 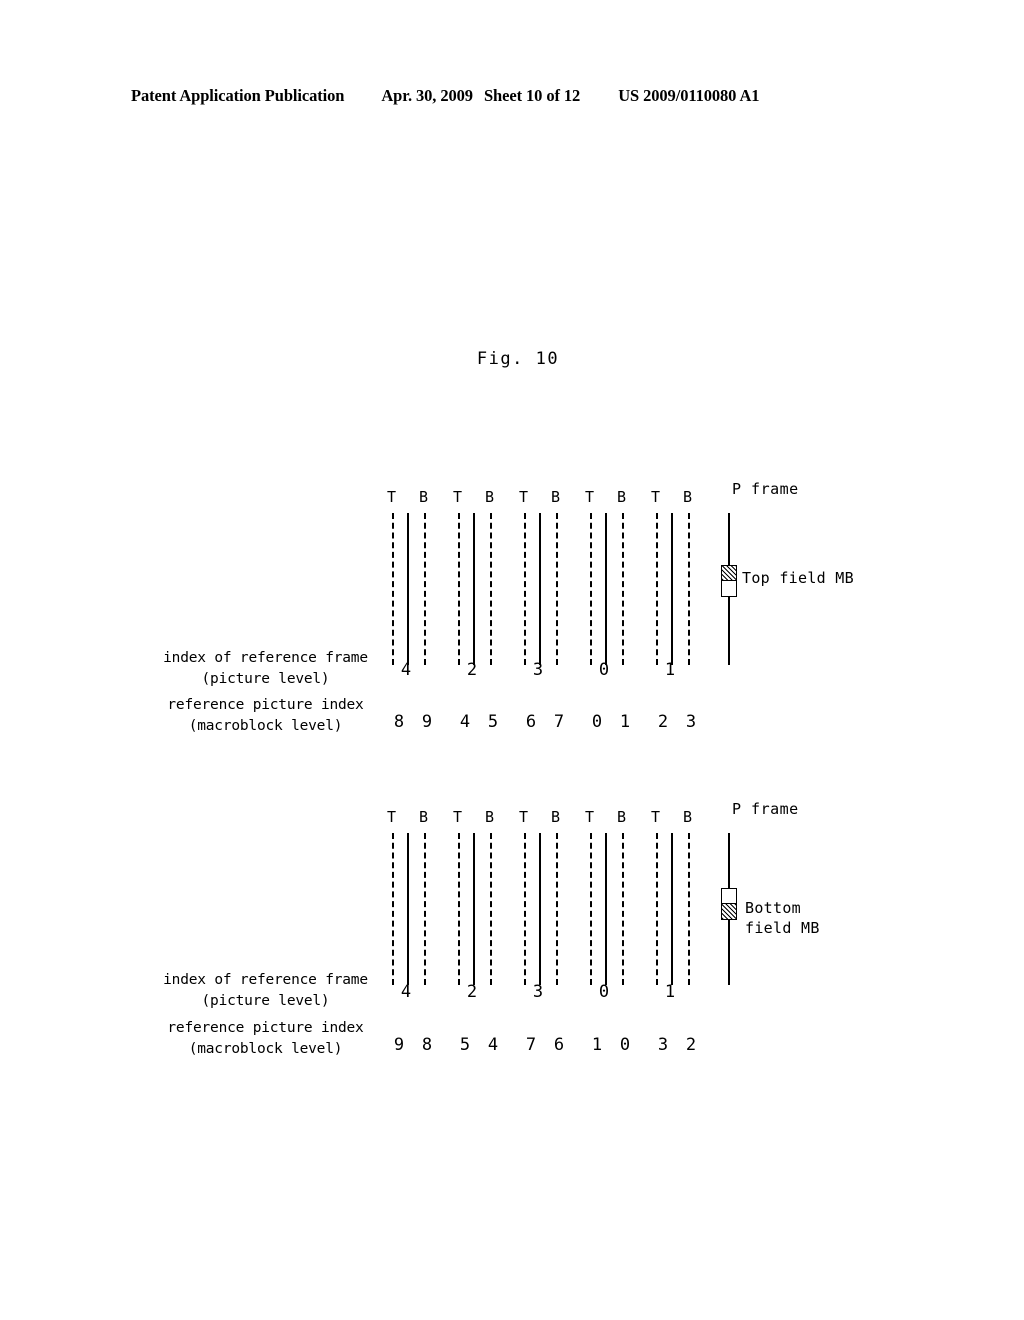 I want to click on macroblock-level-value: 0, so click(x=625, y=1045).